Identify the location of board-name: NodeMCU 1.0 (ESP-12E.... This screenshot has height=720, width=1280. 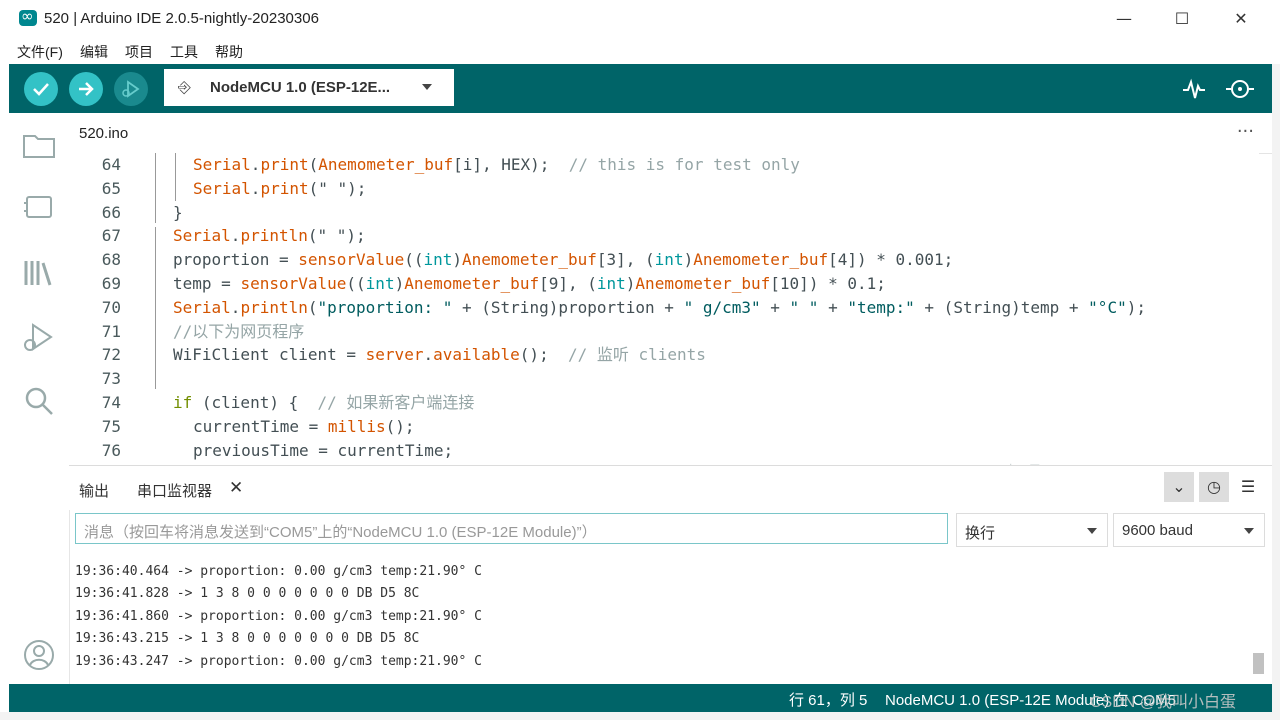
(300, 87).